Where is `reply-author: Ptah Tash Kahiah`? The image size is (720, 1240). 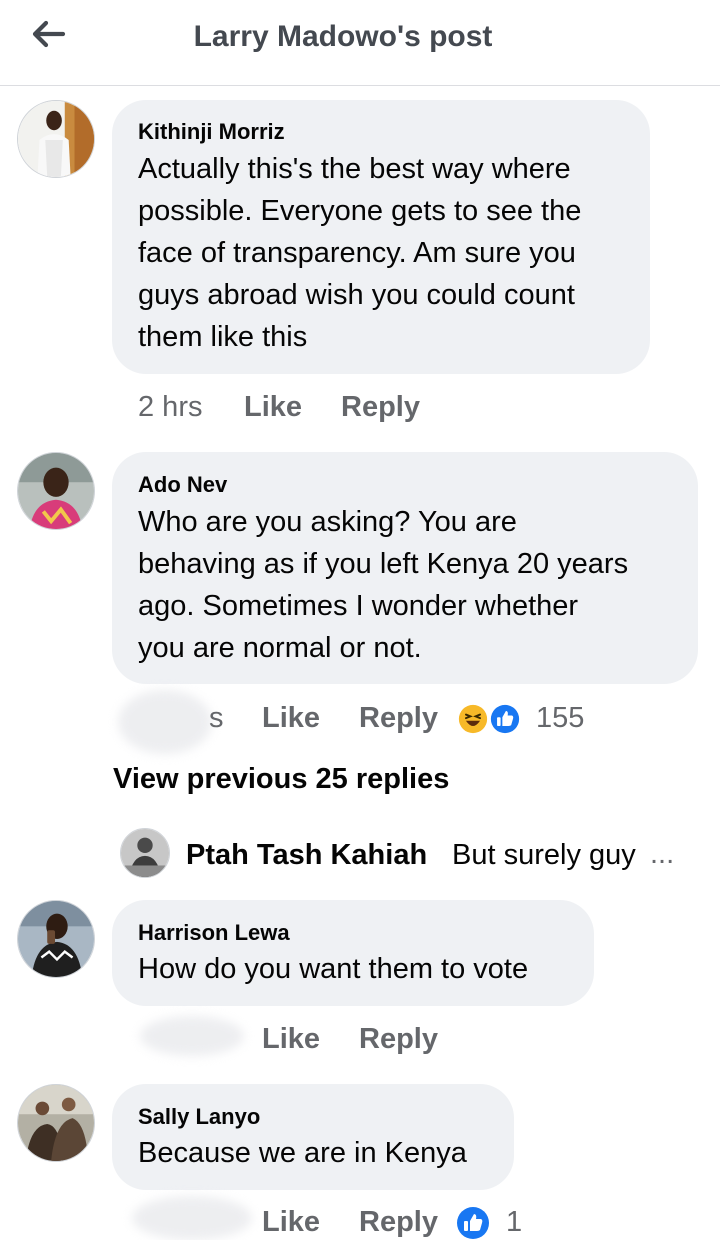
reply-author: Ptah Tash Kahiah is located at coordinates (306, 855).